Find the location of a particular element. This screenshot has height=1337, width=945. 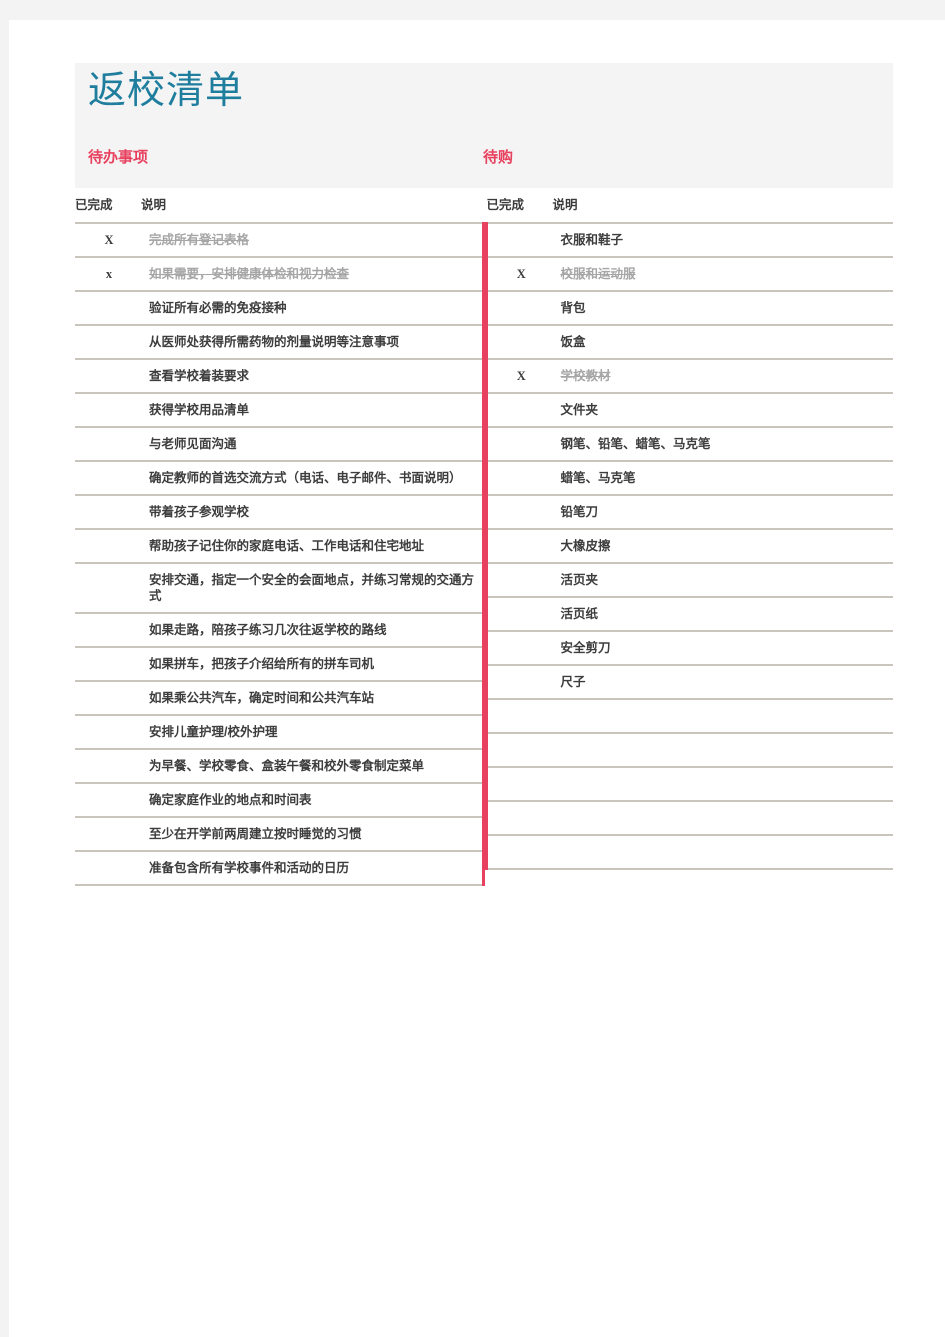

task-description-cell: 查看学校着装要求 is located at coordinates (313, 375).